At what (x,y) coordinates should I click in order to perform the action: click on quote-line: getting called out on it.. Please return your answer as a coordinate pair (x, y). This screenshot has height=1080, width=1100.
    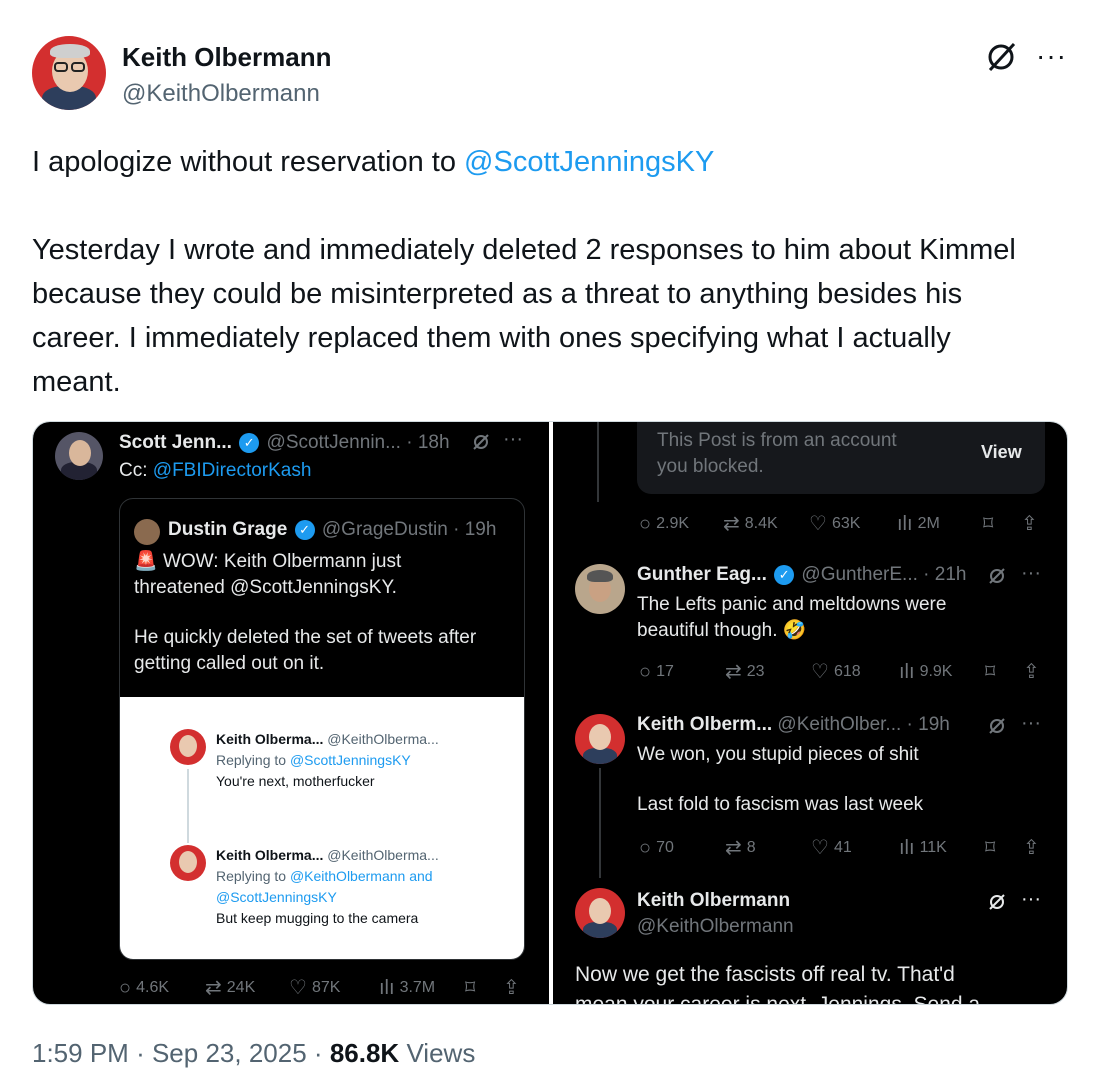
    Looking at the image, I should click on (229, 663).